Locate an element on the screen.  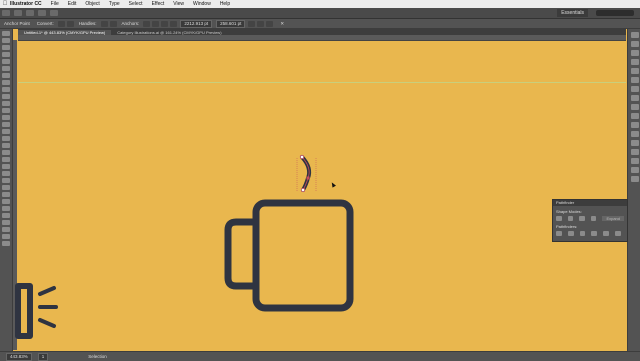
outline-icon is located at coordinates (606, 233).